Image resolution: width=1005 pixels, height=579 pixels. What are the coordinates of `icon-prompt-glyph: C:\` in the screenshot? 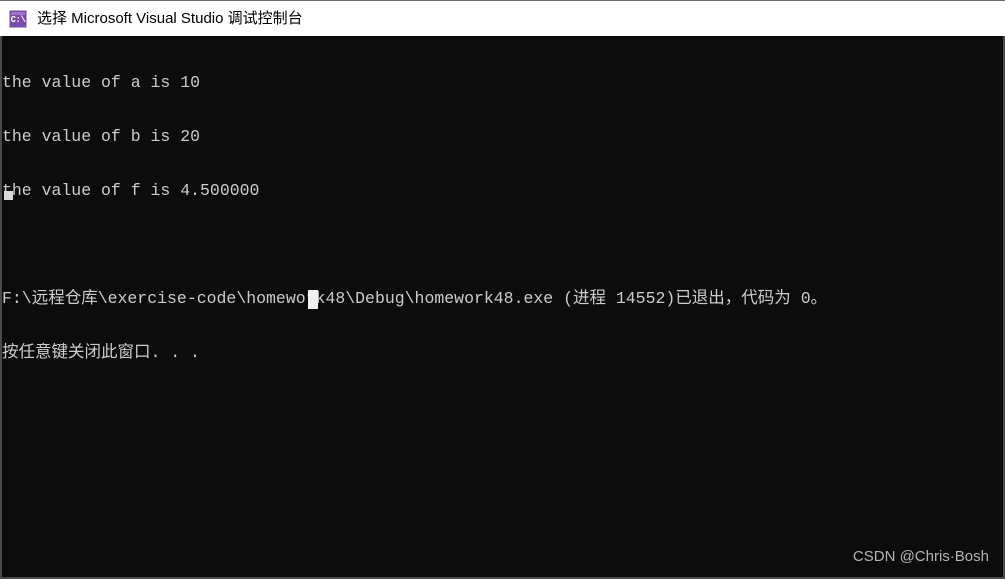 It's located at (18, 19).